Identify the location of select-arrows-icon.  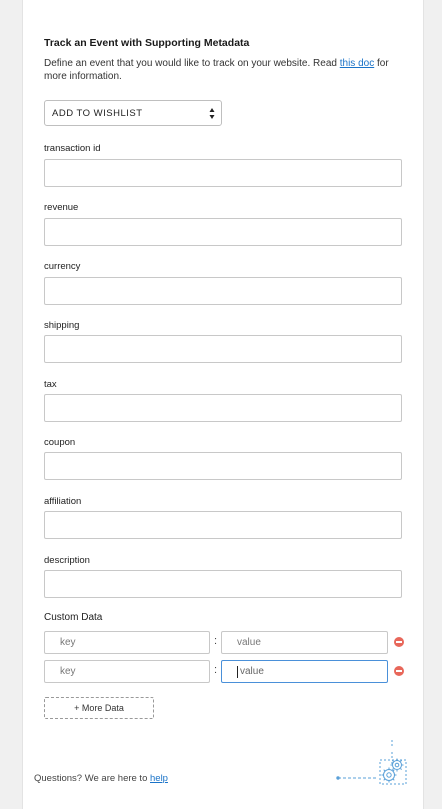
(212, 113).